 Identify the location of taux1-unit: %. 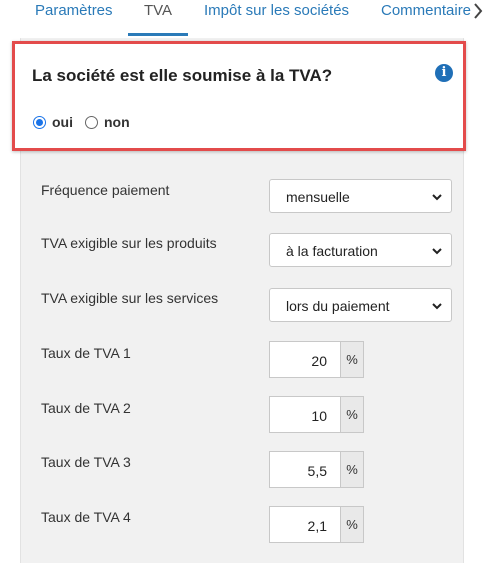
(352, 359).